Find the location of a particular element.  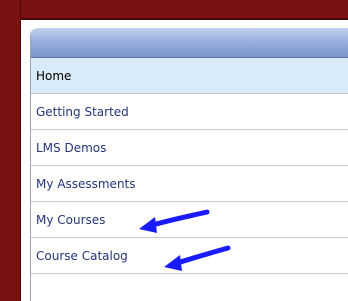

nav-item-label: LMS Demos is located at coordinates (71, 147).